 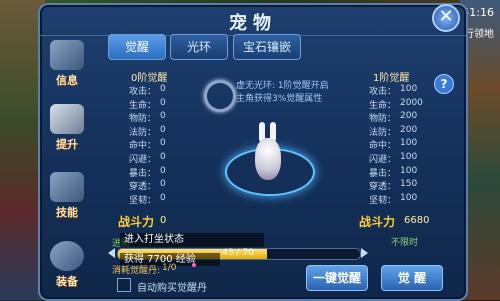 What do you see at coordinates (199, 47) in the screenshot?
I see `tab-halo: 光环` at bounding box center [199, 47].